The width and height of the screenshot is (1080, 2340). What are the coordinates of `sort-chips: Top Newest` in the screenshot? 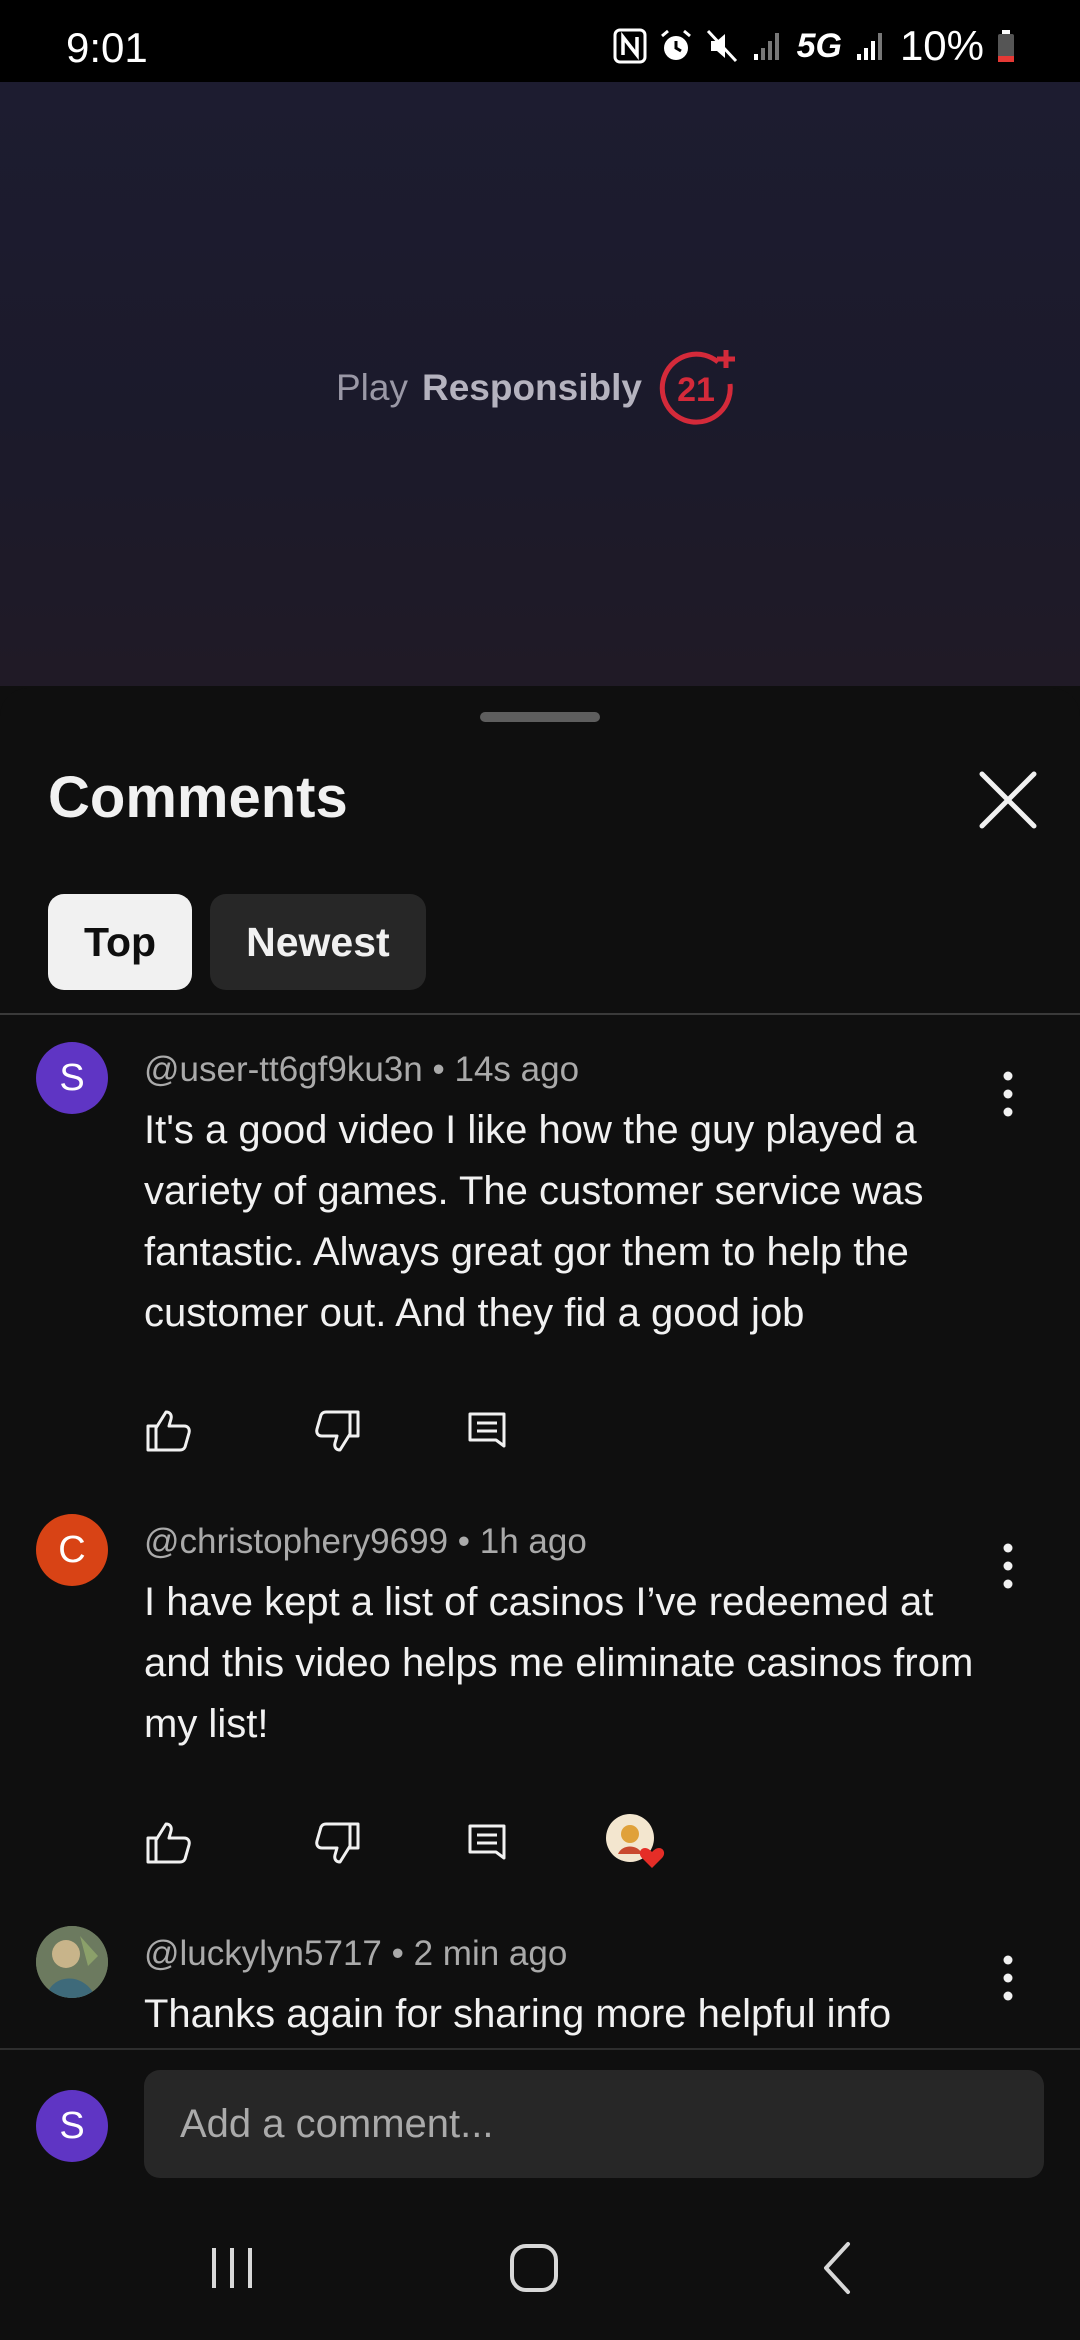 It's located at (237, 942).